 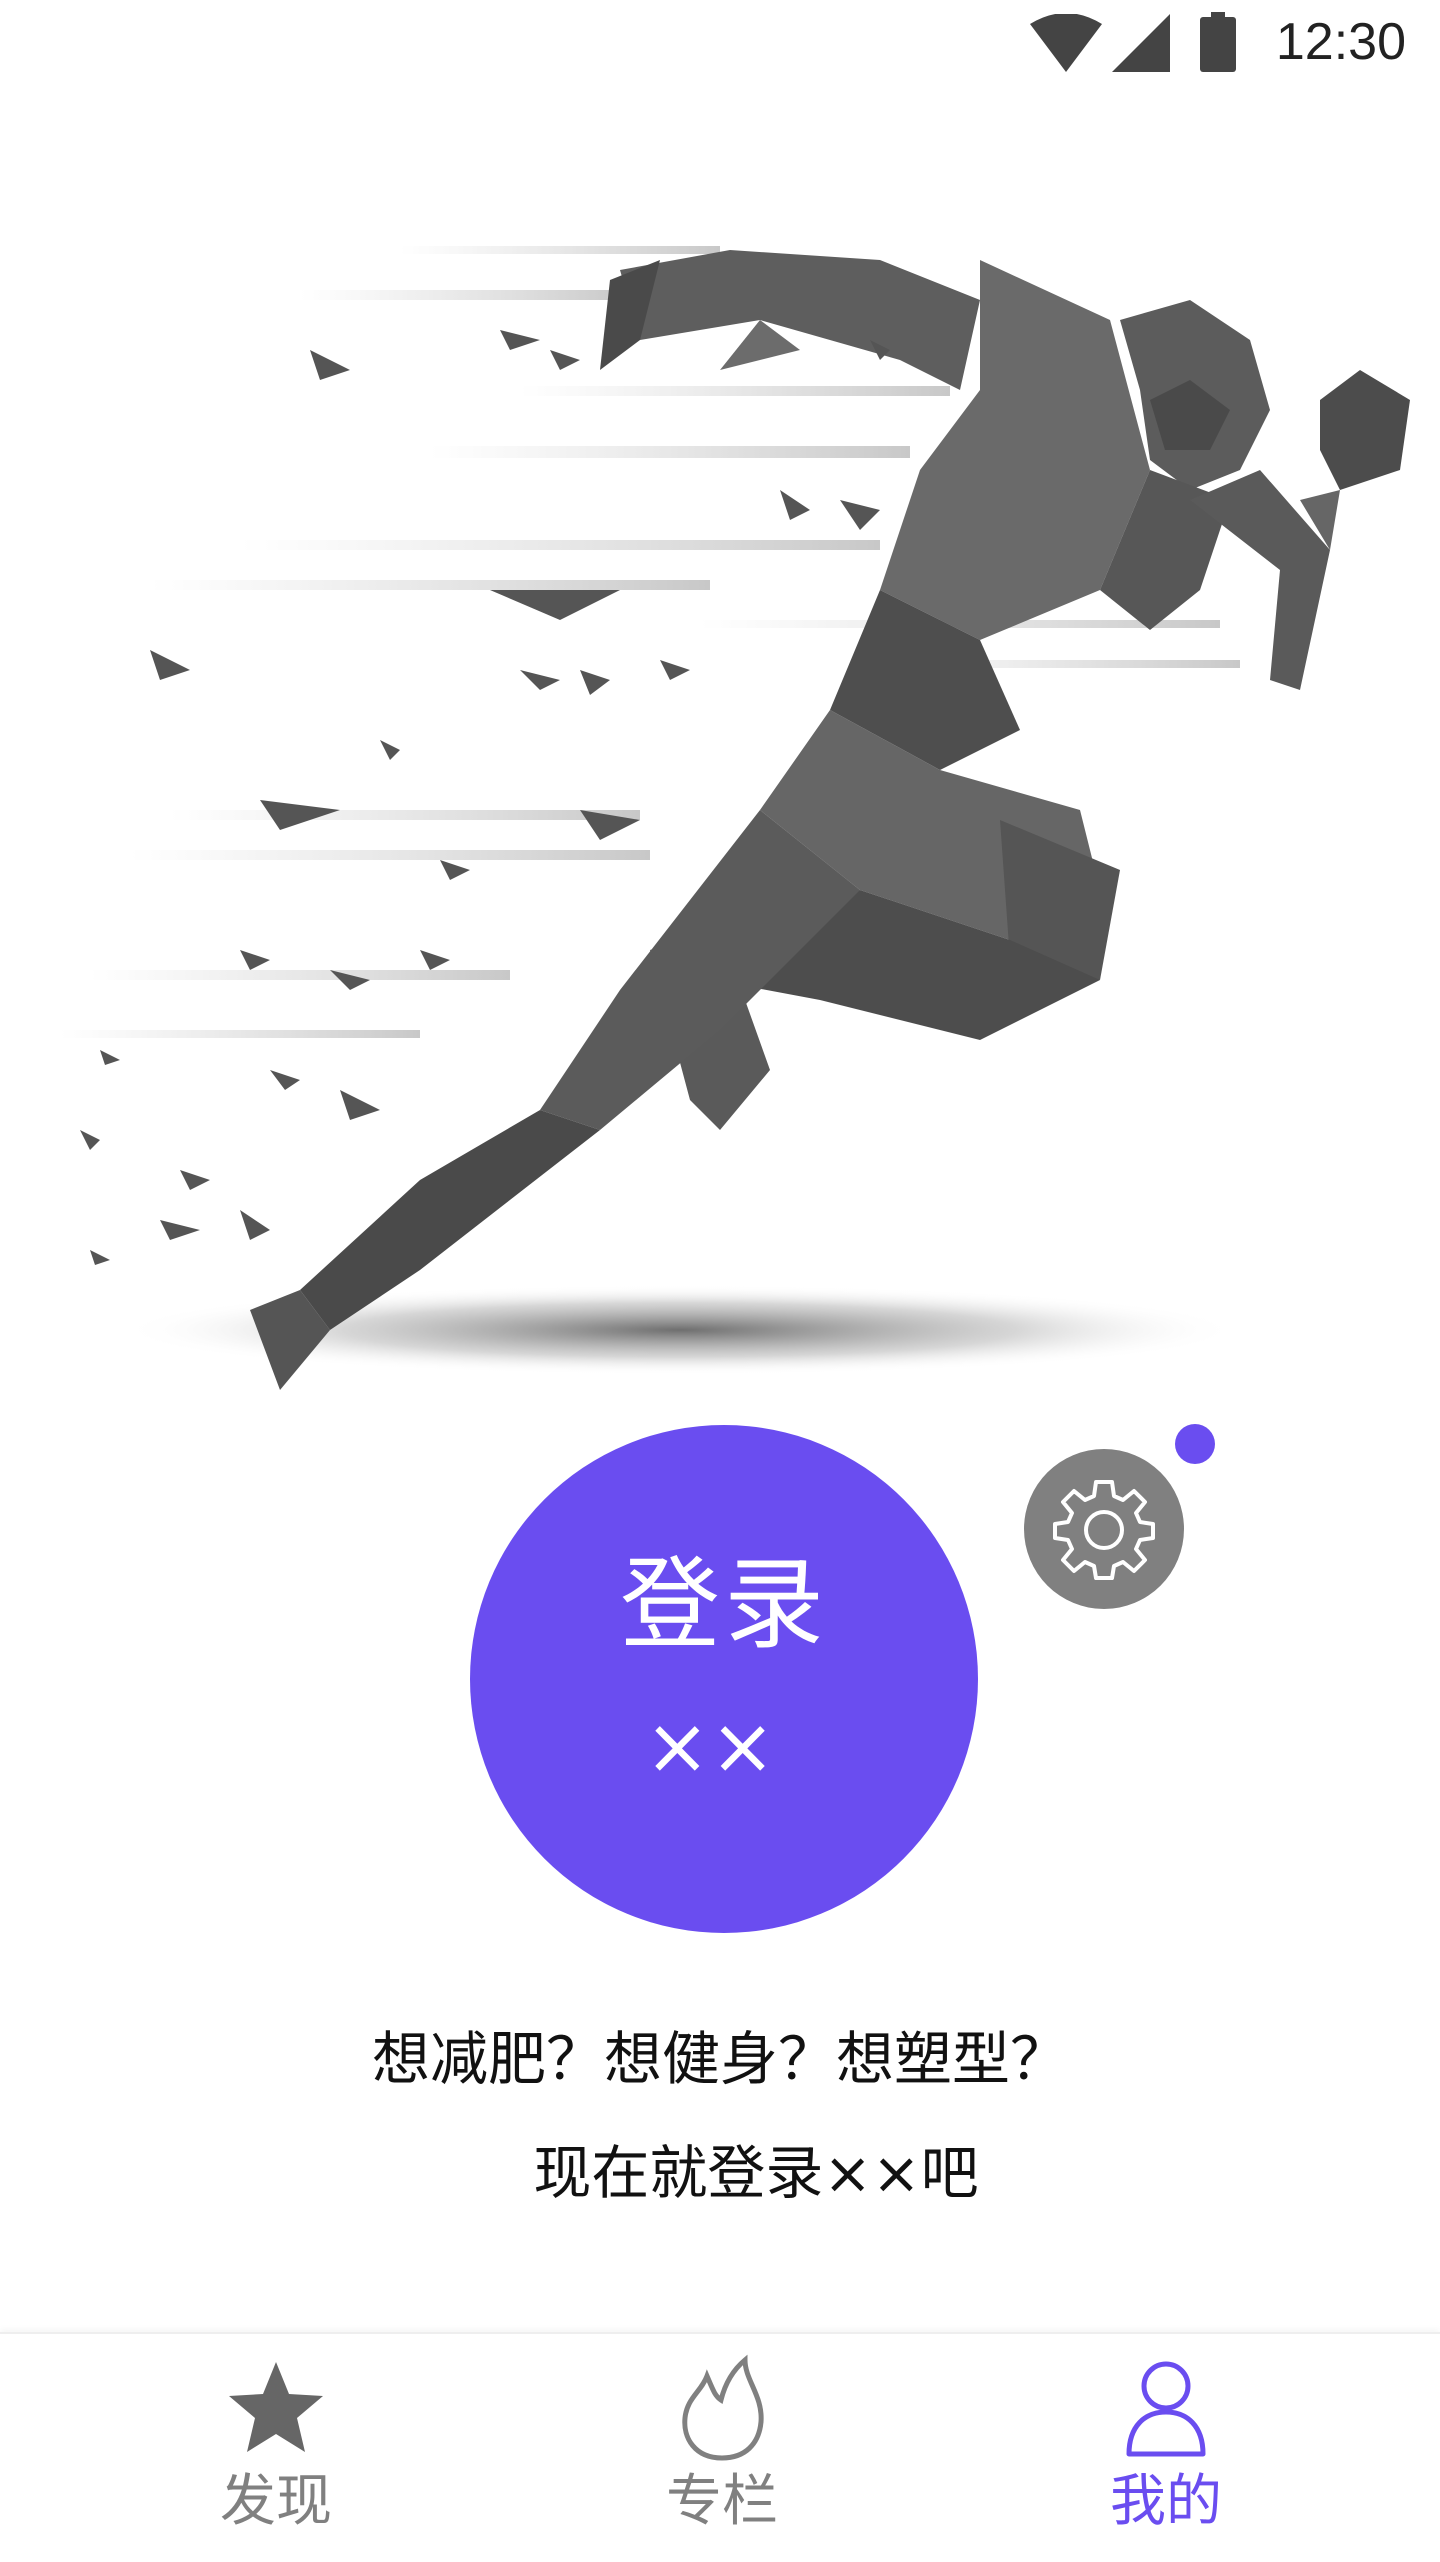 What do you see at coordinates (1340, 42) in the screenshot?
I see `status-time: 12:30` at bounding box center [1340, 42].